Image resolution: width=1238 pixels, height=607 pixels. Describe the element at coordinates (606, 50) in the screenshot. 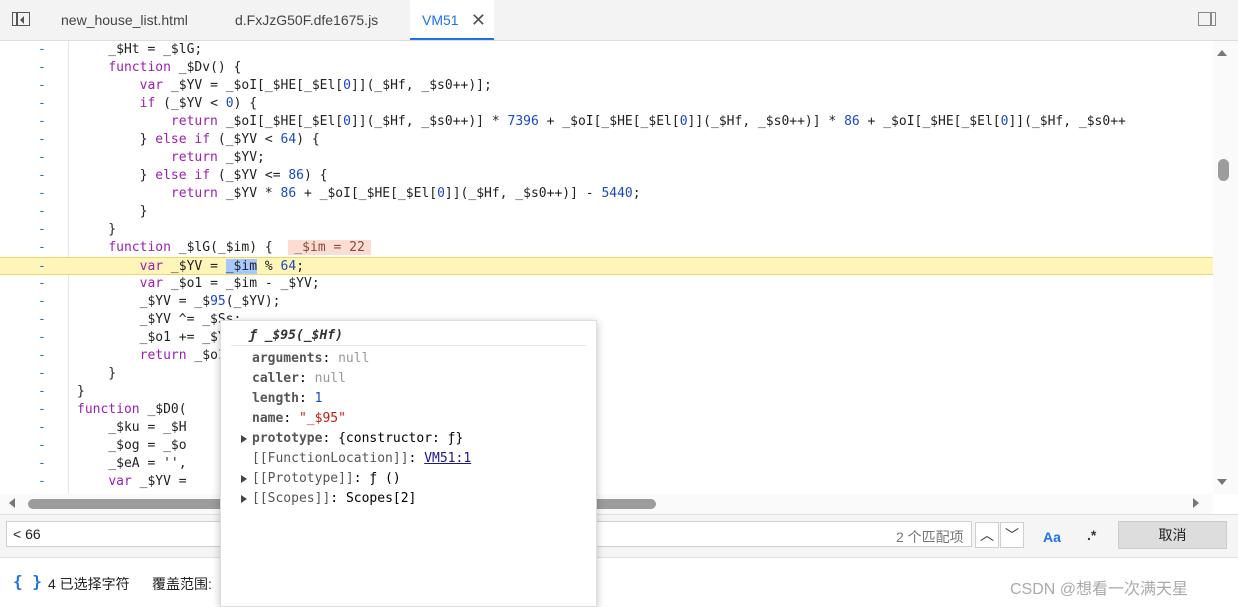

I see `code-line: - _$Ht = _$lG;` at that location.